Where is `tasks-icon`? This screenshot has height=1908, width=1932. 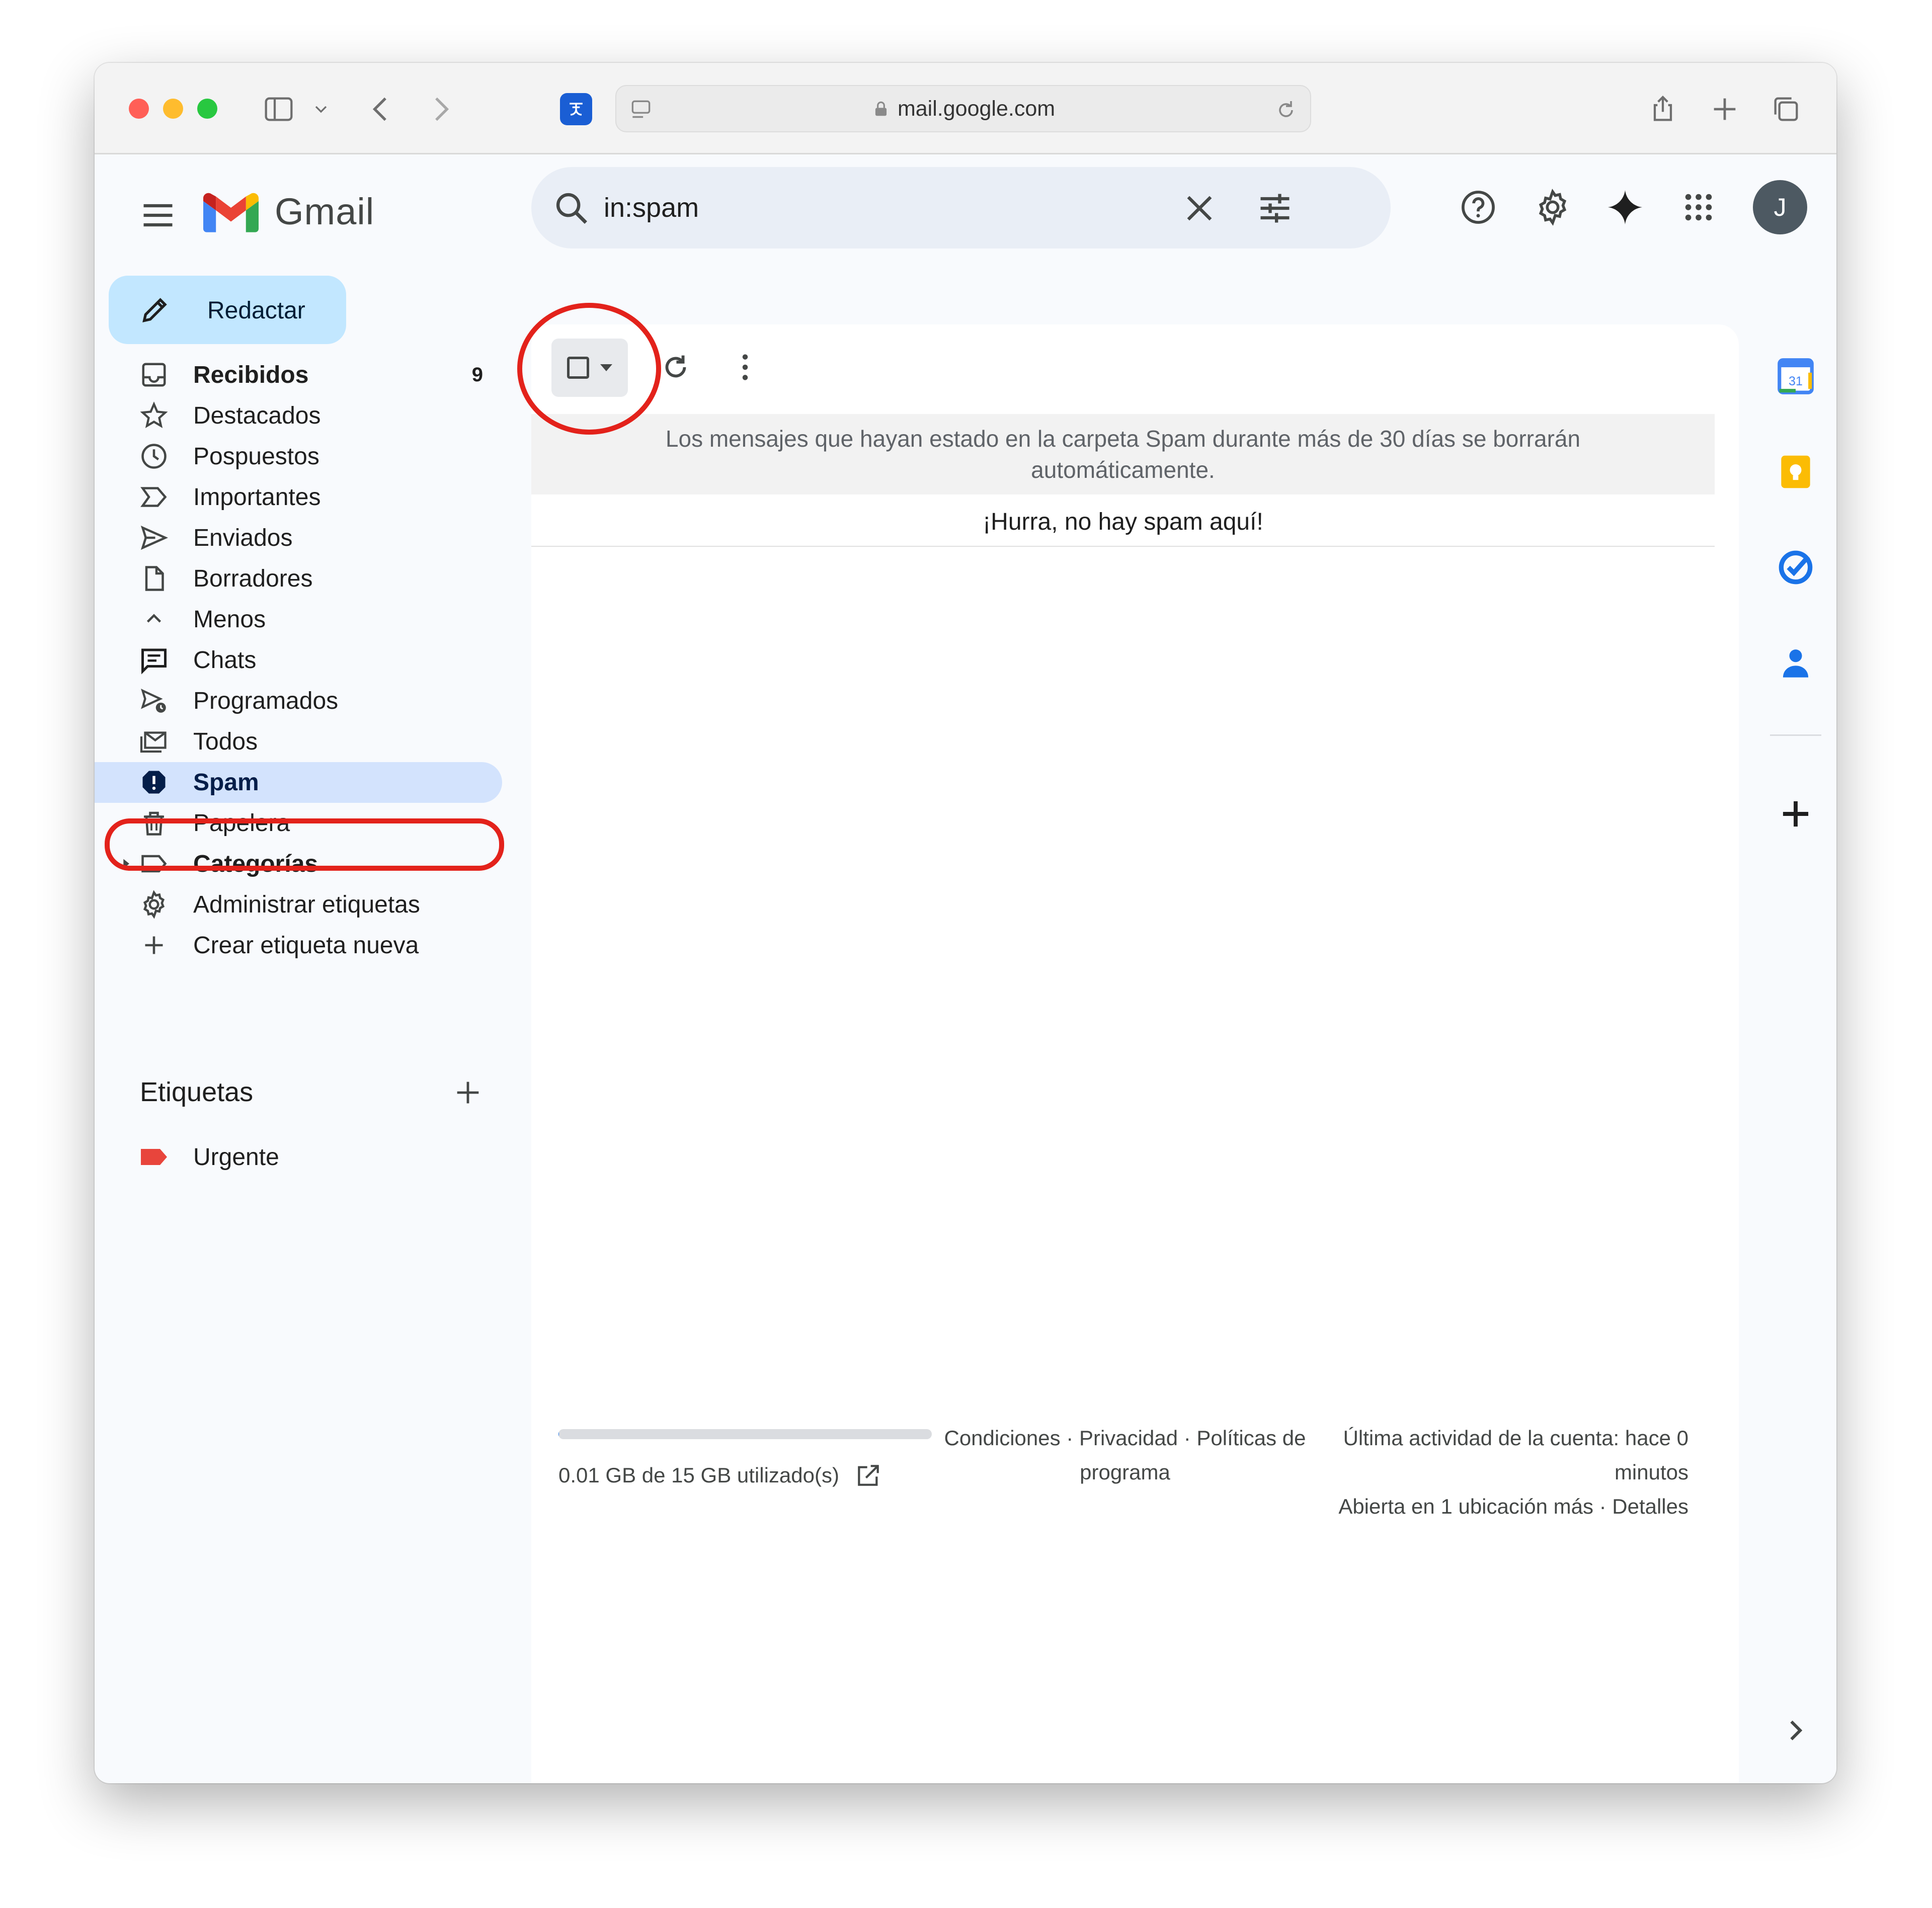 tasks-icon is located at coordinates (1796, 567).